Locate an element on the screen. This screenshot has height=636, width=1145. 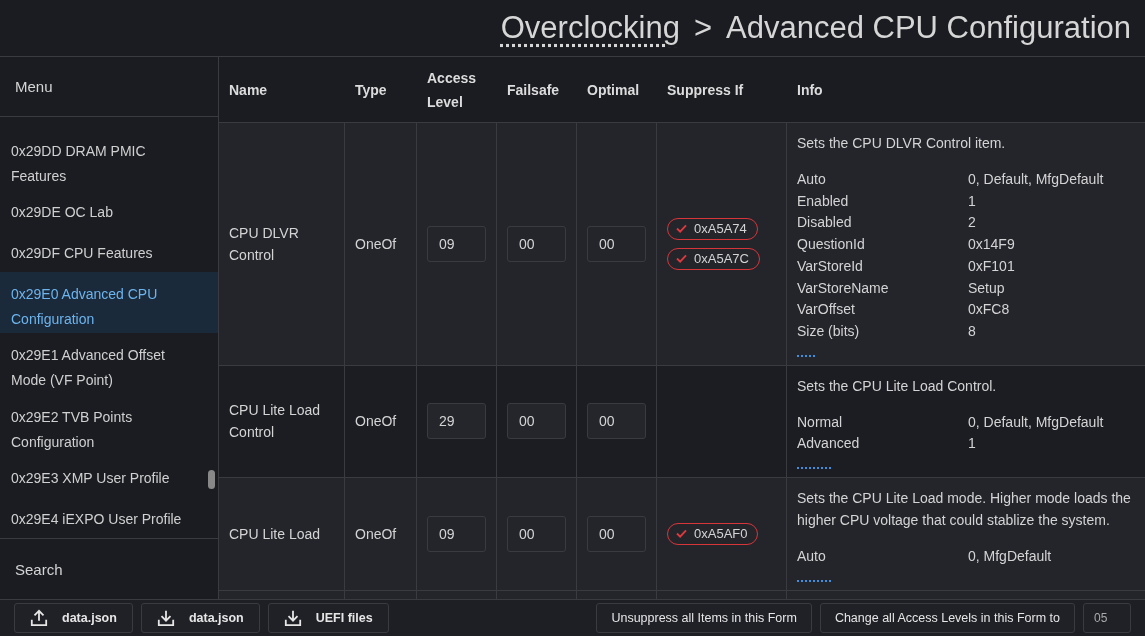
sidebar-item: 0x29E2 TVB Points Configuration is located at coordinates (109, 425).